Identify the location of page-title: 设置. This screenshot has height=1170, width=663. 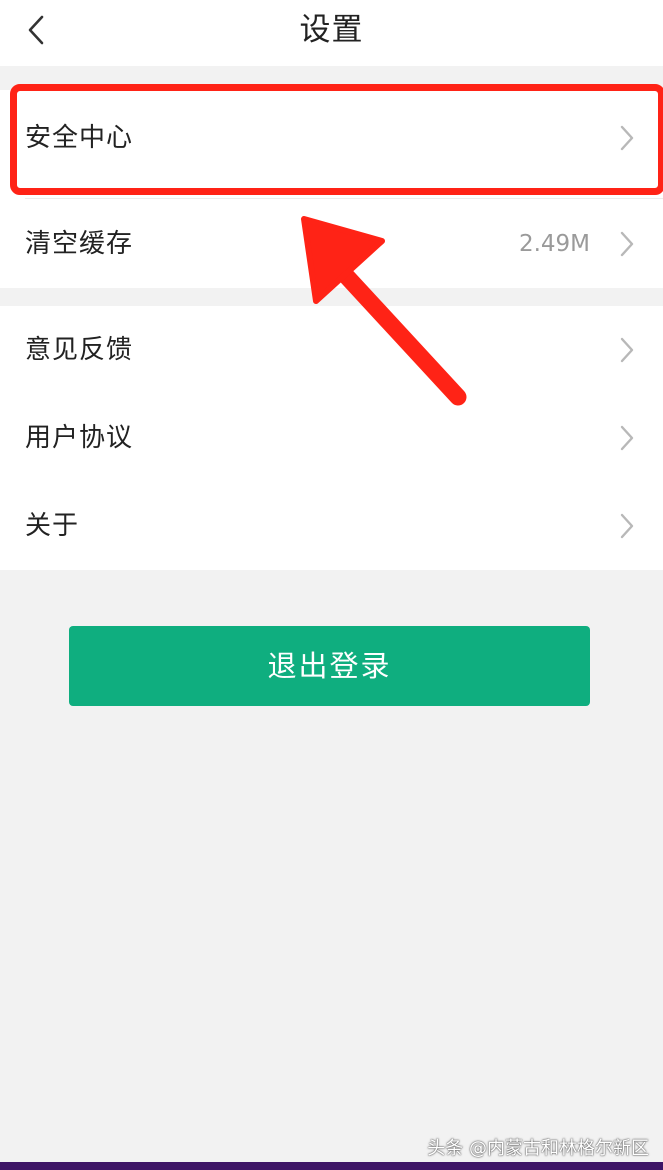
(331, 30).